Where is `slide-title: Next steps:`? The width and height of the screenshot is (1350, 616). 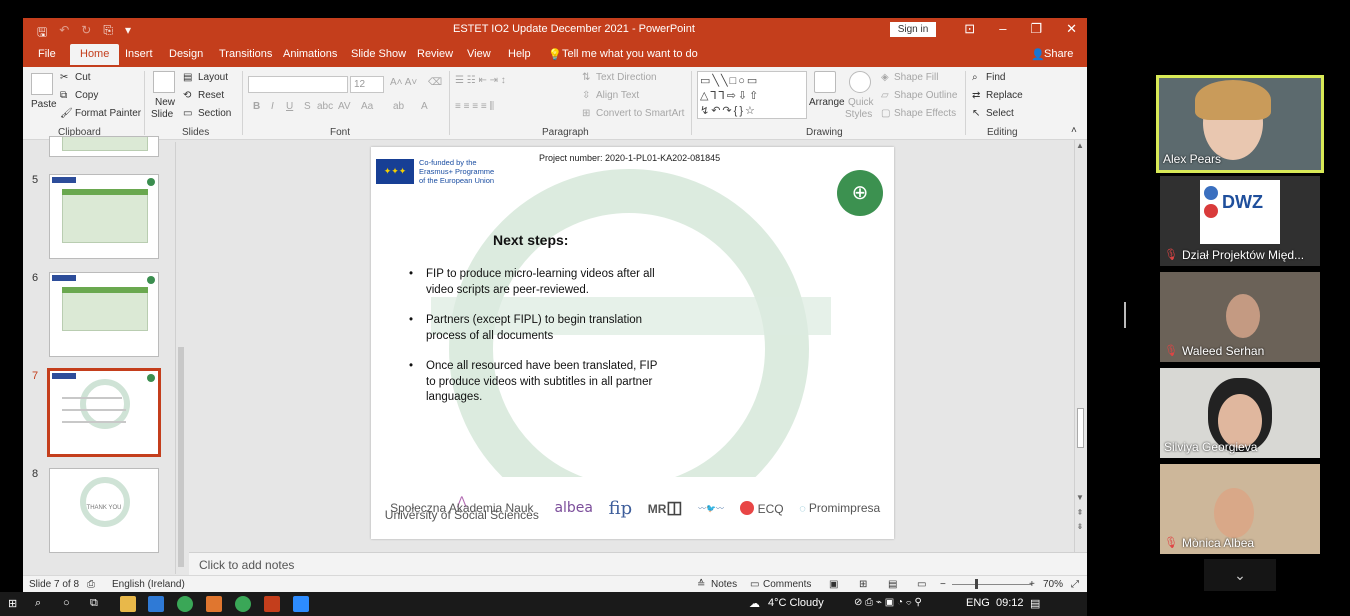 slide-title: Next steps: is located at coordinates (530, 240).